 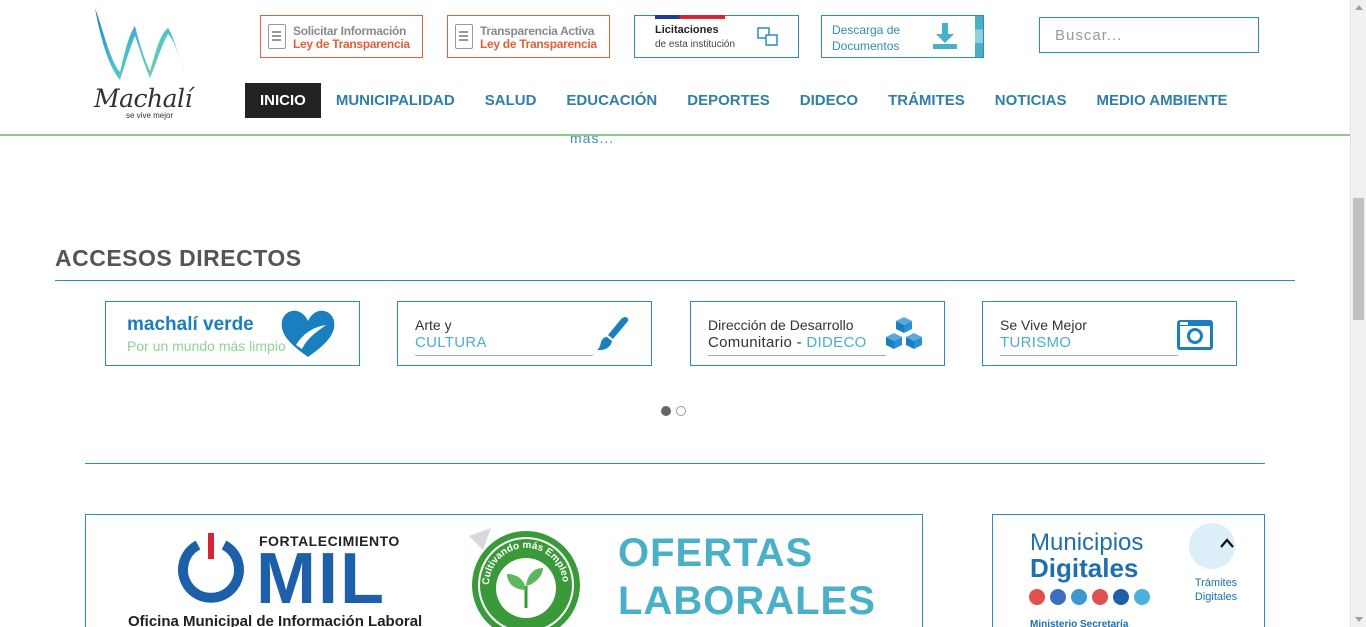 What do you see at coordinates (1359, 619) in the screenshot?
I see `scroll-down-arrow-icon` at bounding box center [1359, 619].